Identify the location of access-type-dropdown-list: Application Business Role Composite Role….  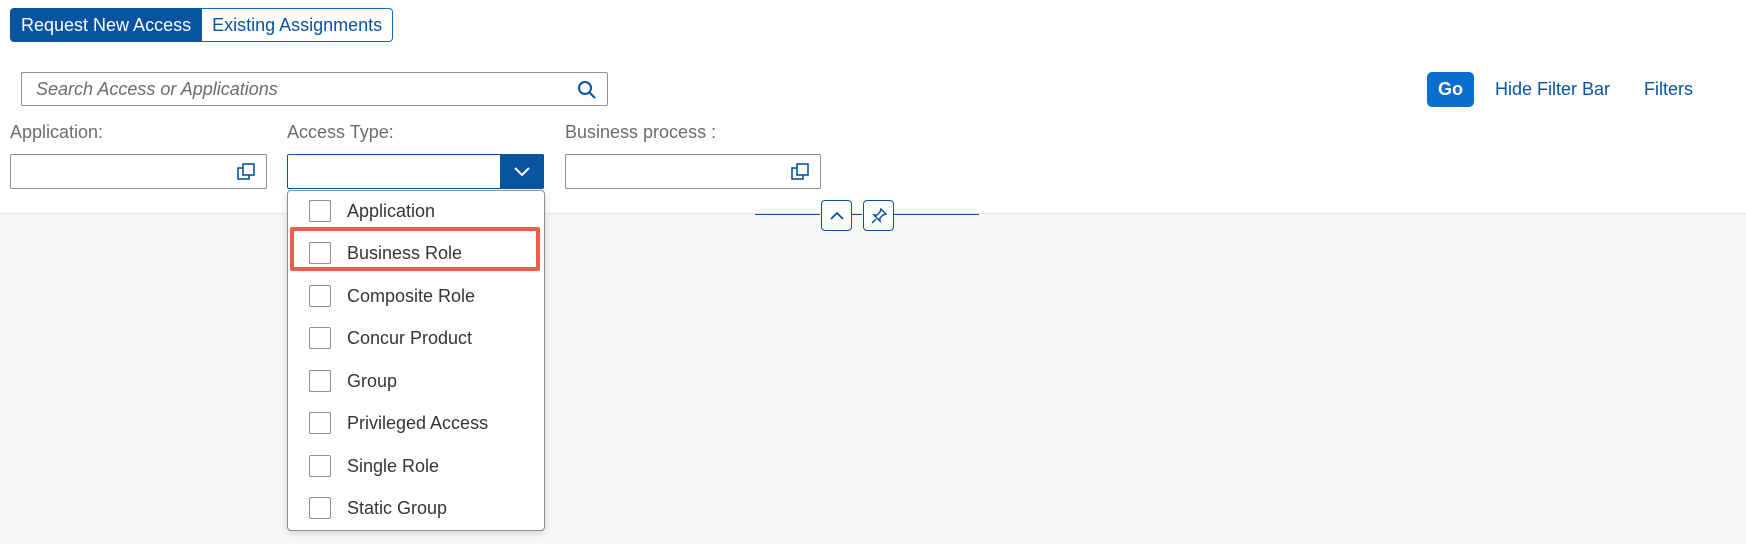
(416, 360).